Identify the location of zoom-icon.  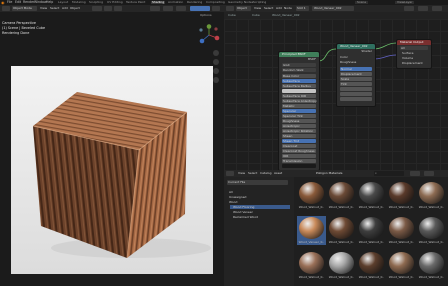
(216, 53).